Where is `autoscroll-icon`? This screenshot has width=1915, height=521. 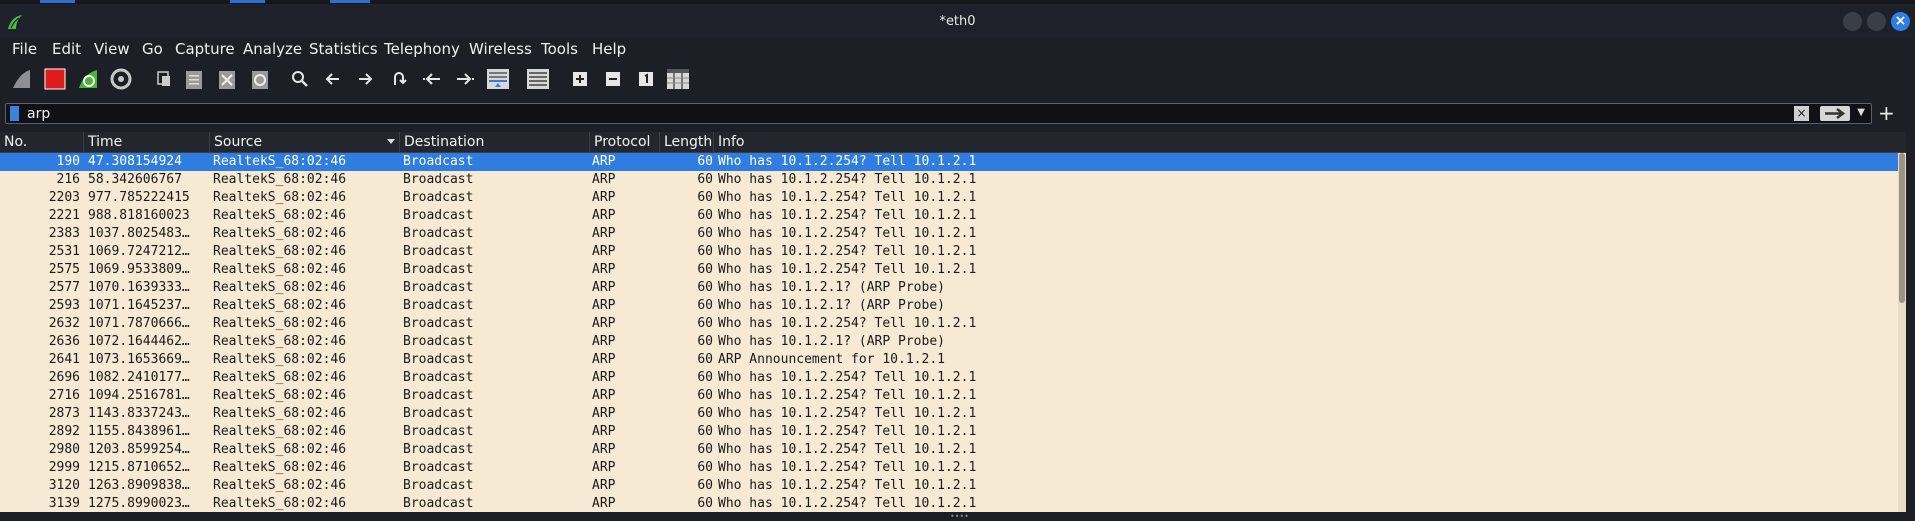
autoscroll-icon is located at coordinates (498, 79).